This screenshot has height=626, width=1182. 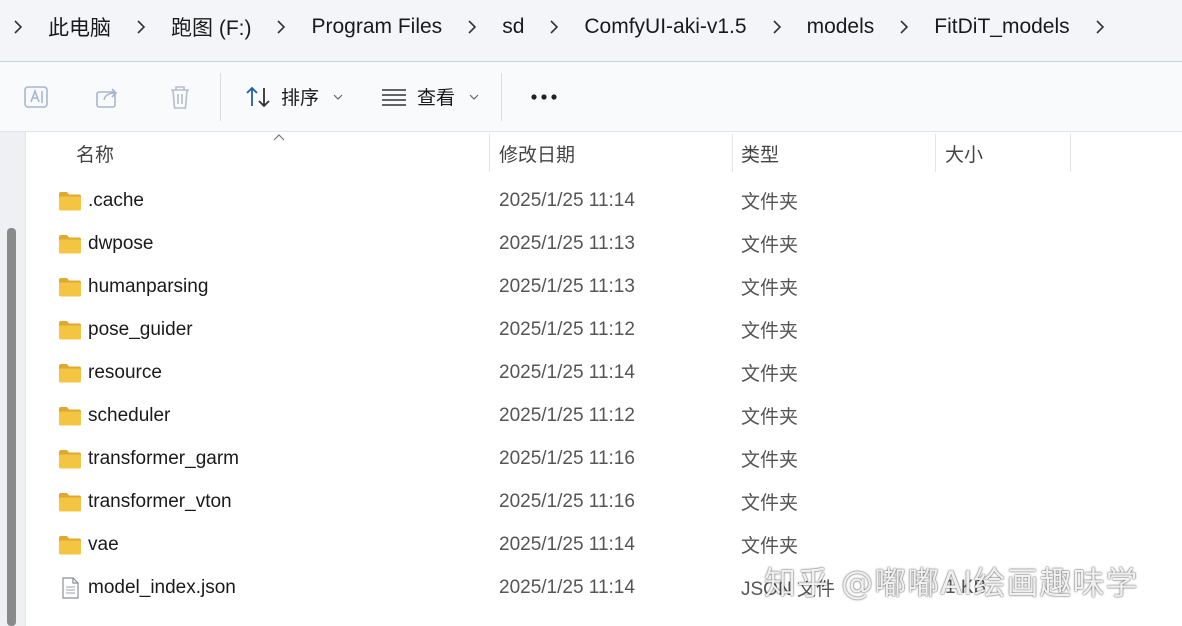 I want to click on sort-icon, so click(x=258, y=96).